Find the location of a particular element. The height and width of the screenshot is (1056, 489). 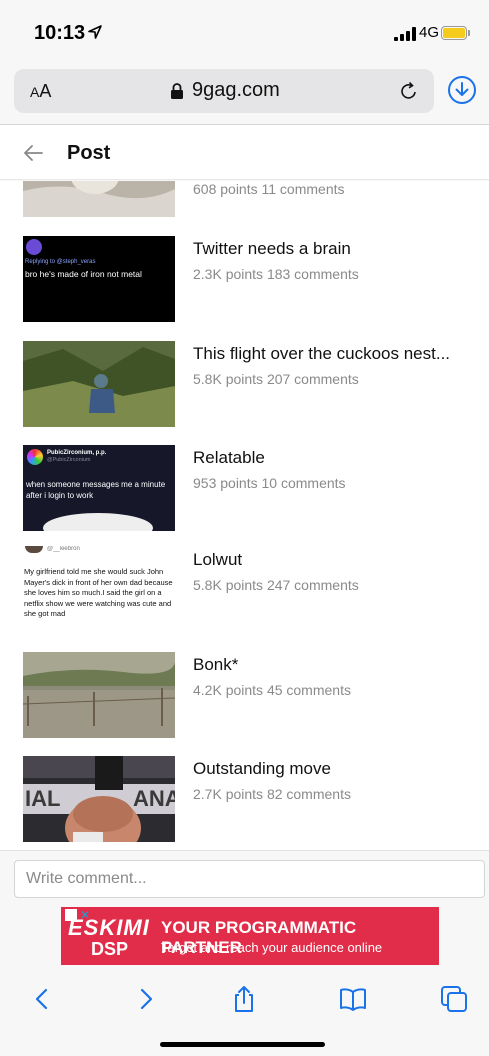

ad-brand-sub: DSP is located at coordinates (110, 949).